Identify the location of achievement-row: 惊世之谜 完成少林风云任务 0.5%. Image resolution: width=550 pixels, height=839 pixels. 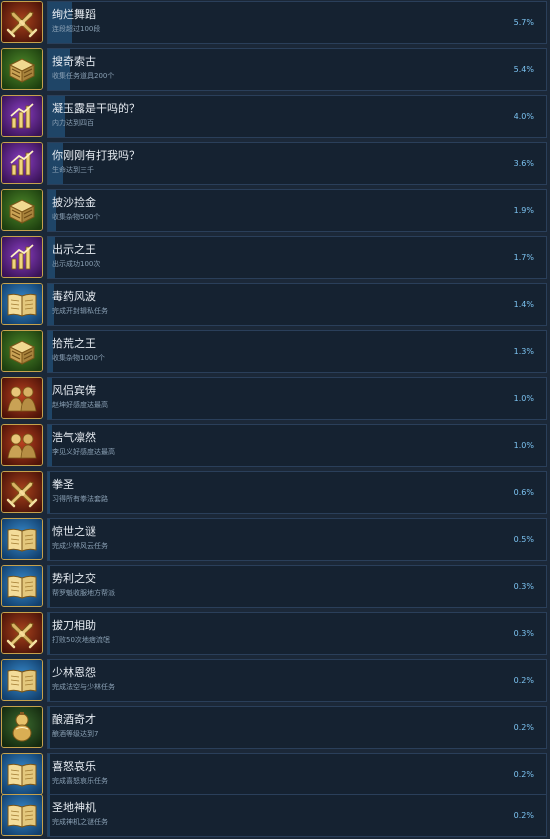
(275, 540).